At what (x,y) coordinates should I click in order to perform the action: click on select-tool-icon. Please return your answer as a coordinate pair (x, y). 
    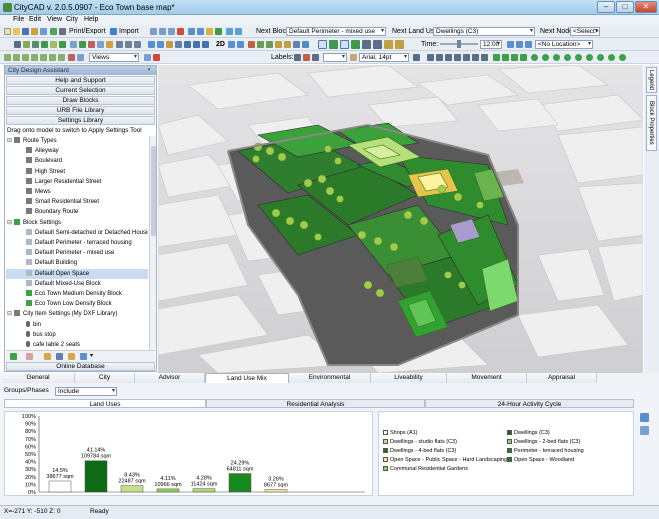
    Looking at the image, I should click on (209, 31).